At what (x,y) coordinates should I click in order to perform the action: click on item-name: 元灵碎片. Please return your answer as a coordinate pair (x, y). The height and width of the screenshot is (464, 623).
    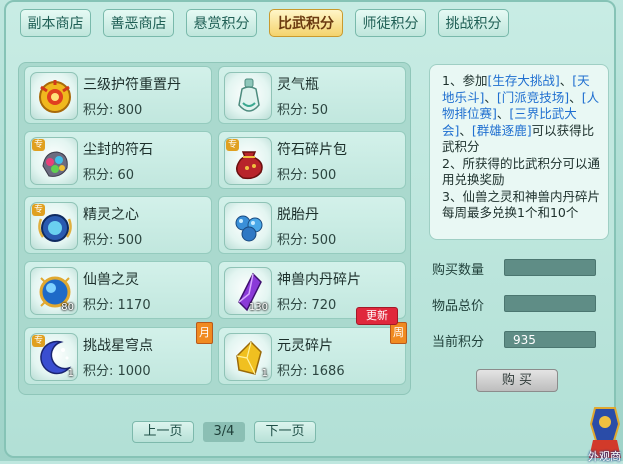
    Looking at the image, I should click on (305, 346).